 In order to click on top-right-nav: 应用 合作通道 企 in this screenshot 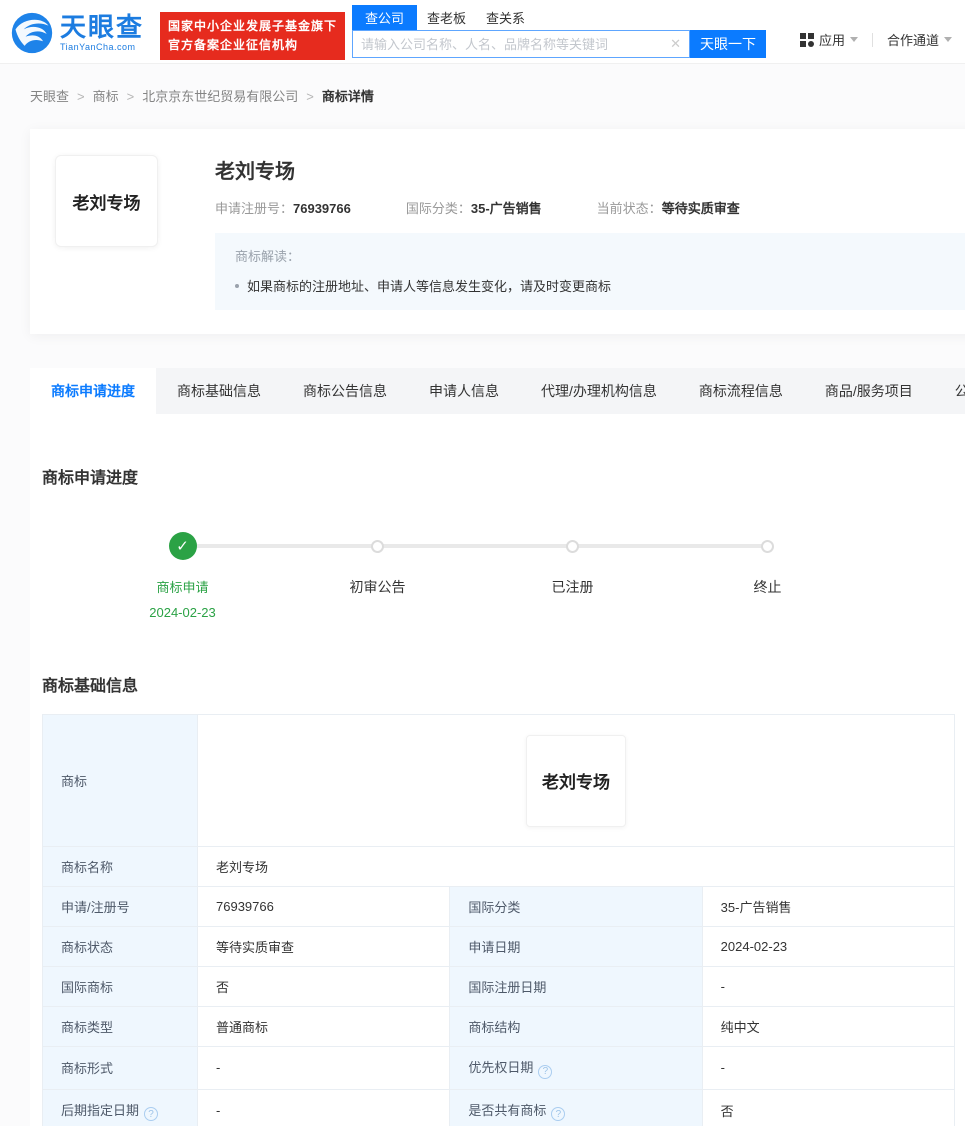, I will do `click(882, 39)`.